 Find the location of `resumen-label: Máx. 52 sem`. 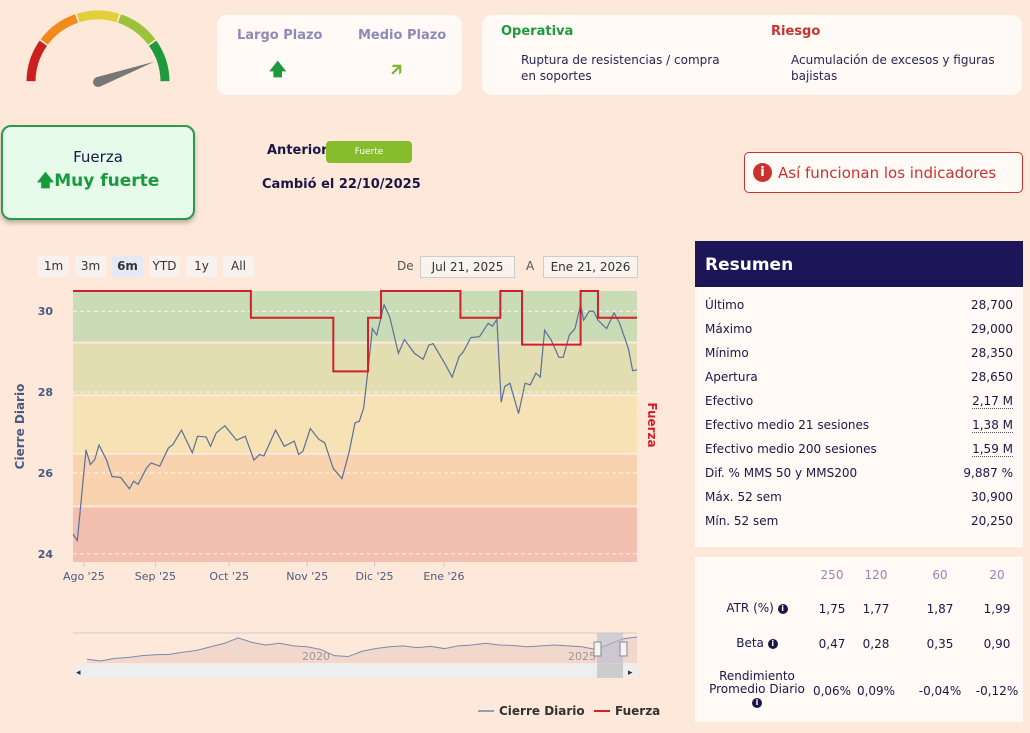

resumen-label: Máx. 52 sem is located at coordinates (743, 497).